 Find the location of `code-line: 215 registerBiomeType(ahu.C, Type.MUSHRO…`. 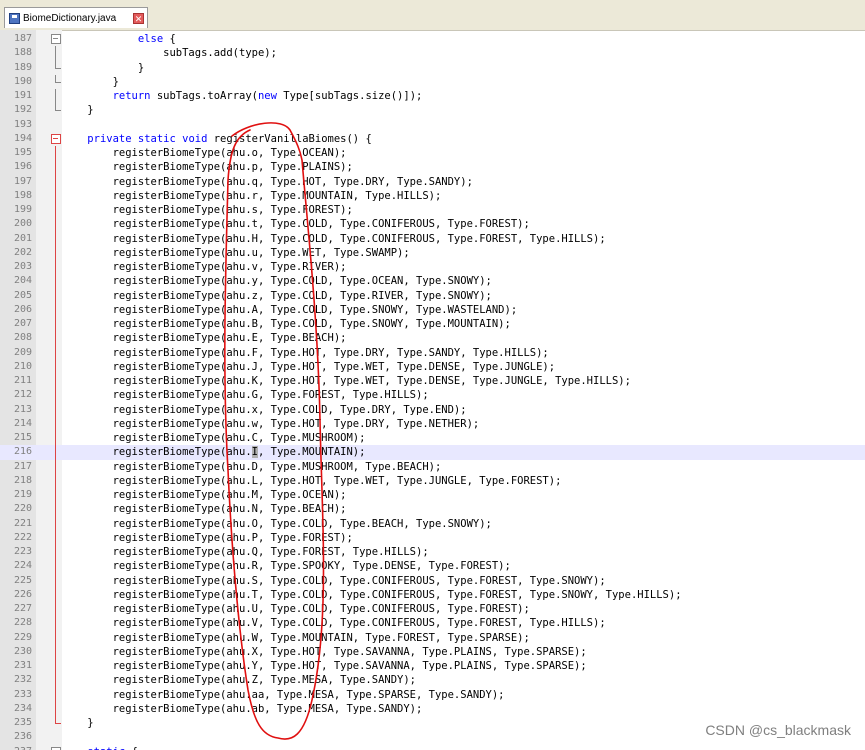

code-line: 215 registerBiomeType(ahu.C, Type.MUSHRO… is located at coordinates (432, 438).